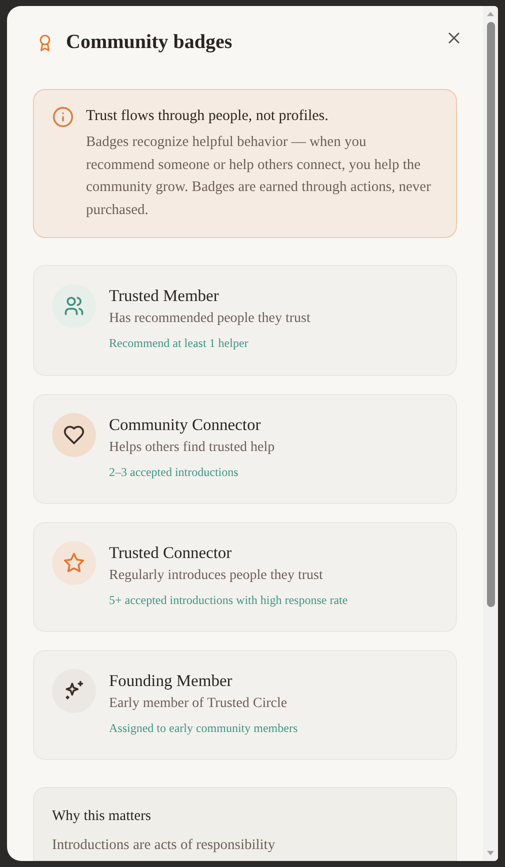 Image resolution: width=505 pixels, height=867 pixels. Describe the element at coordinates (216, 575) in the screenshot. I see `badge-description: Regularly introduces people they trust` at that location.